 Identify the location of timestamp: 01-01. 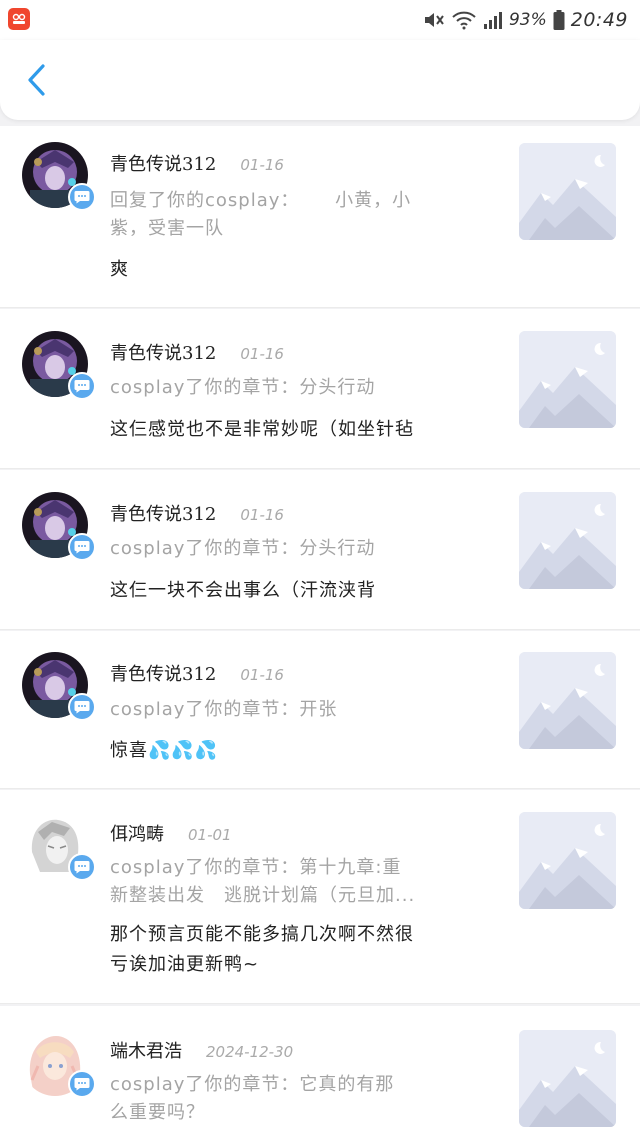
(210, 835).